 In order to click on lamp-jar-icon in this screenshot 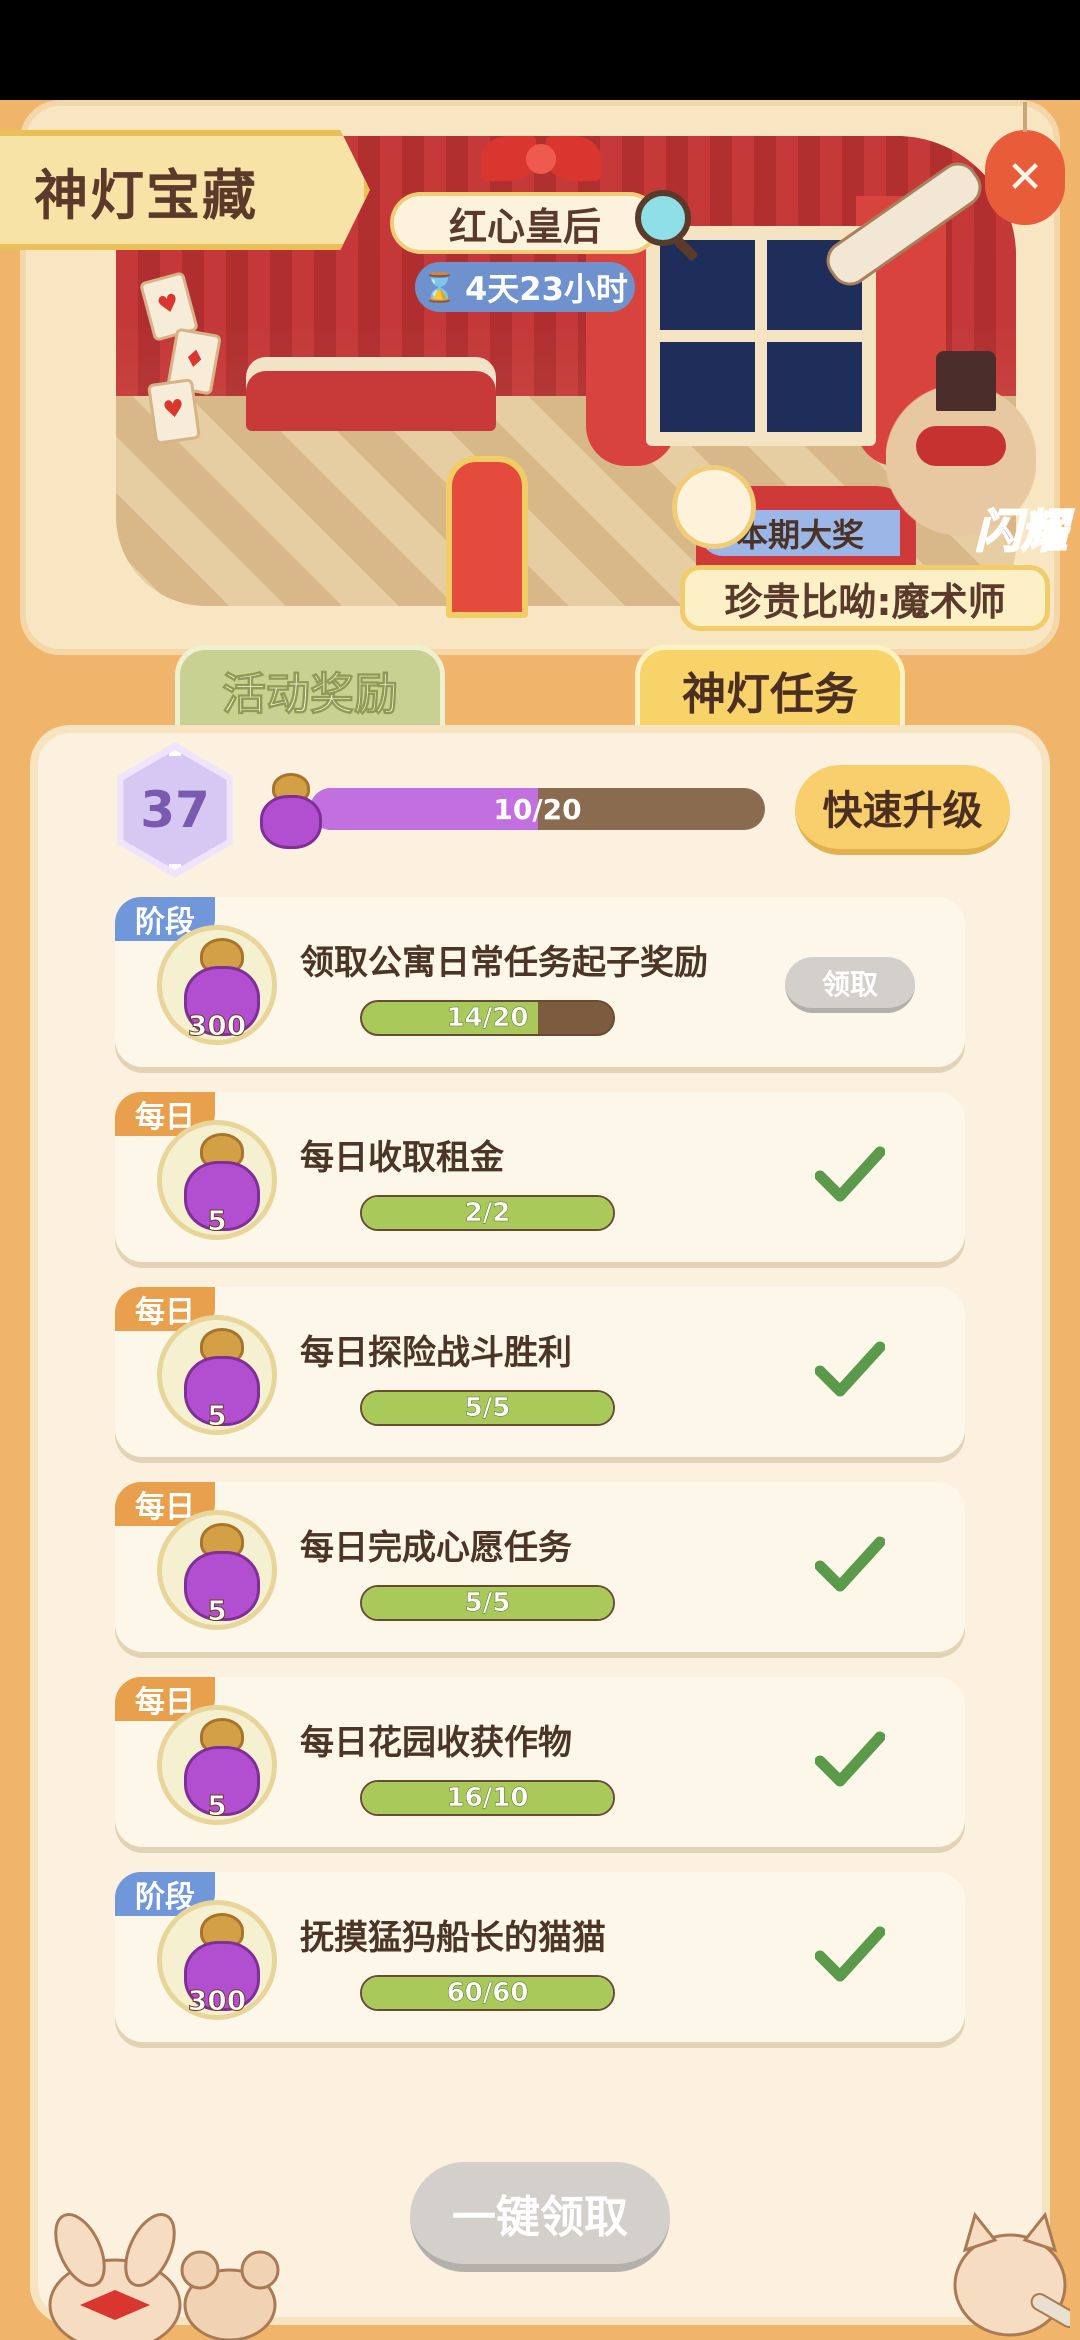, I will do `click(291, 811)`.